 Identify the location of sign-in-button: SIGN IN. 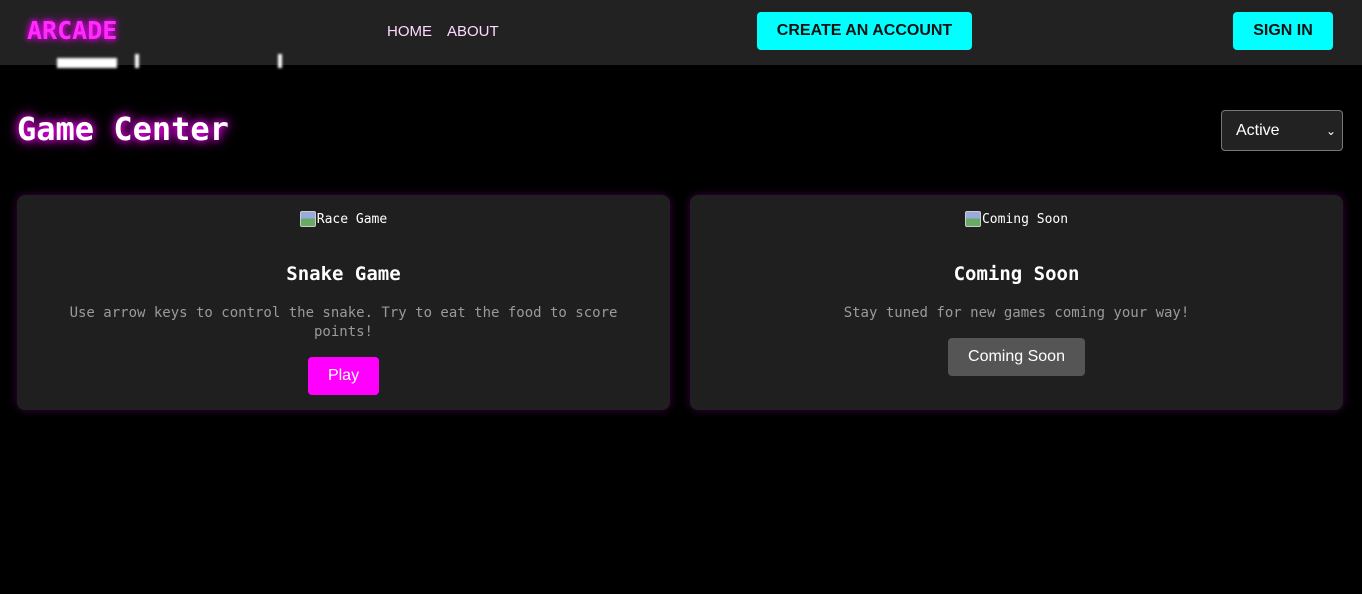
(1283, 31).